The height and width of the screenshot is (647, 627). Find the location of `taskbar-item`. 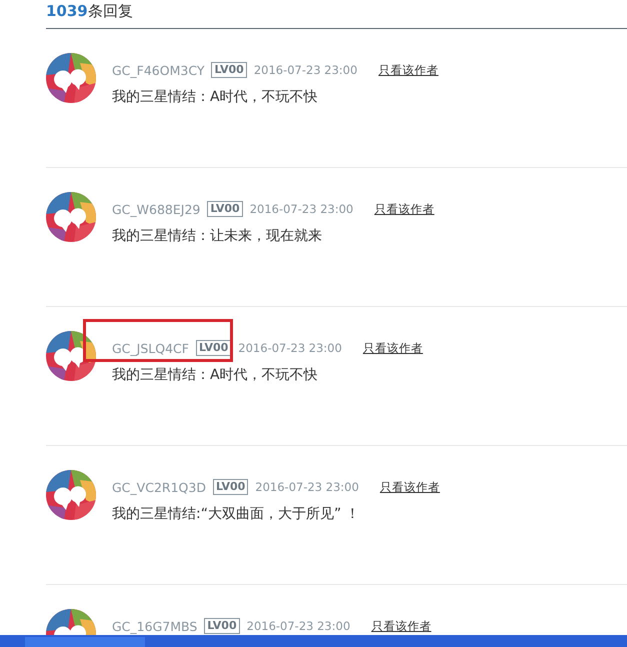

taskbar-item is located at coordinates (85, 642).